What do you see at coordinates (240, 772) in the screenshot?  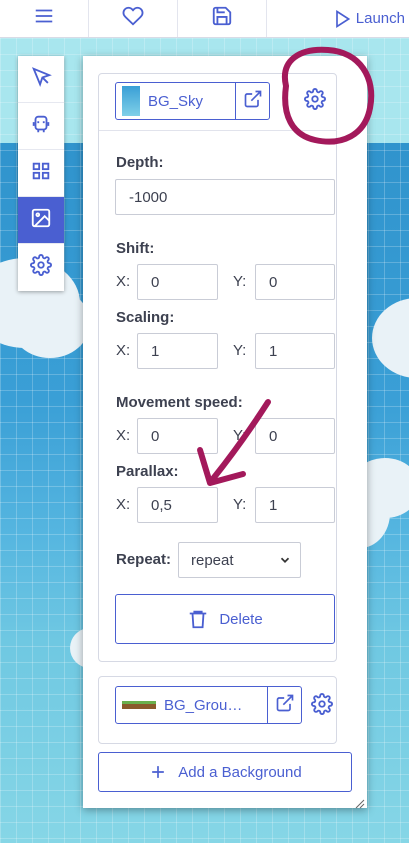 I see `add-background-label: Add a Background` at bounding box center [240, 772].